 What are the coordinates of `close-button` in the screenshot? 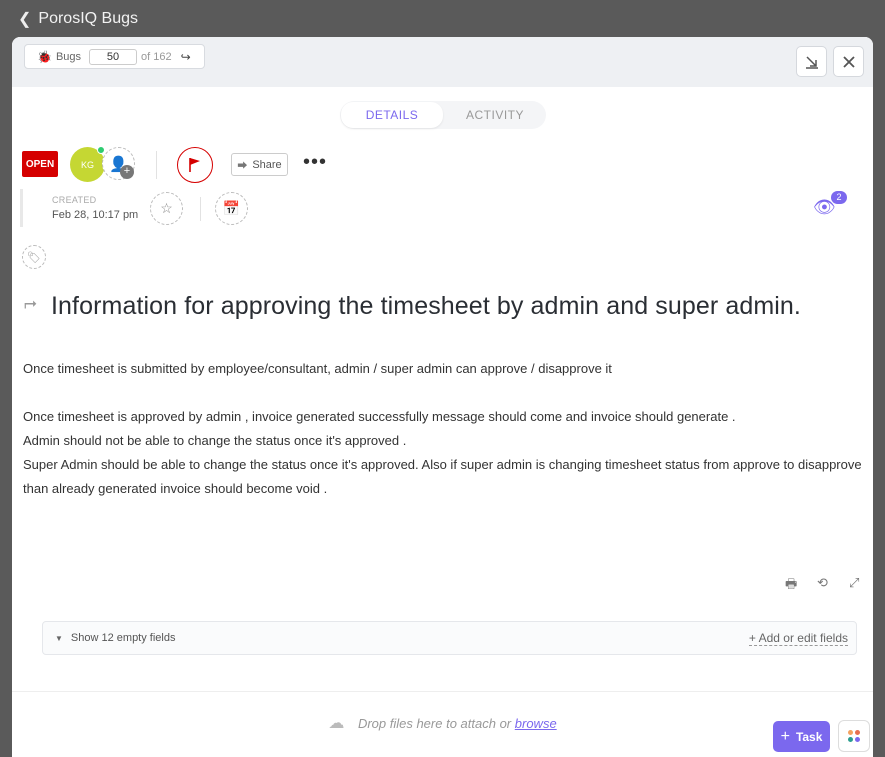 It's located at (848, 61).